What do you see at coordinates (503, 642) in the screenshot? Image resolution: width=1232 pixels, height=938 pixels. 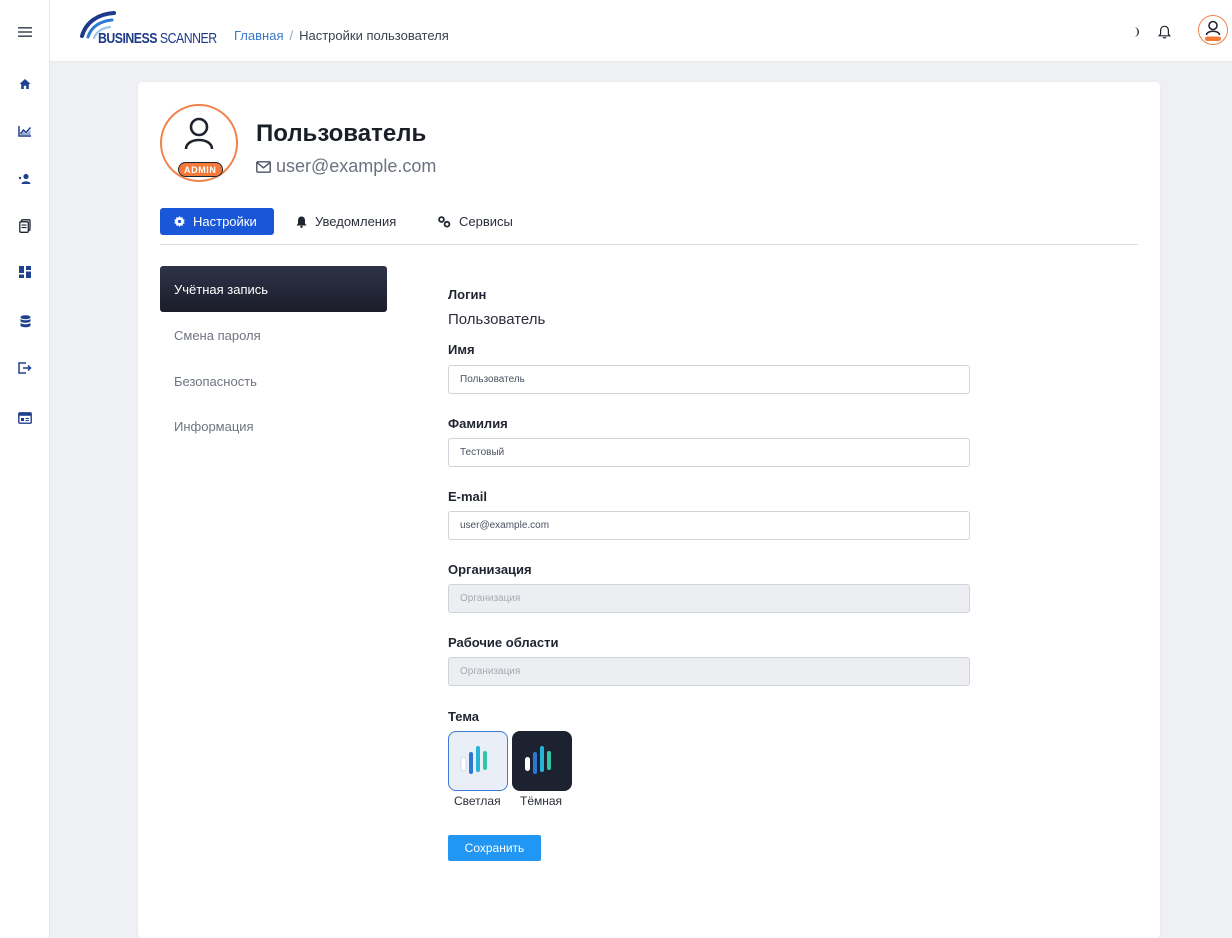 I see `workspaces-label: Рабочие области` at bounding box center [503, 642].